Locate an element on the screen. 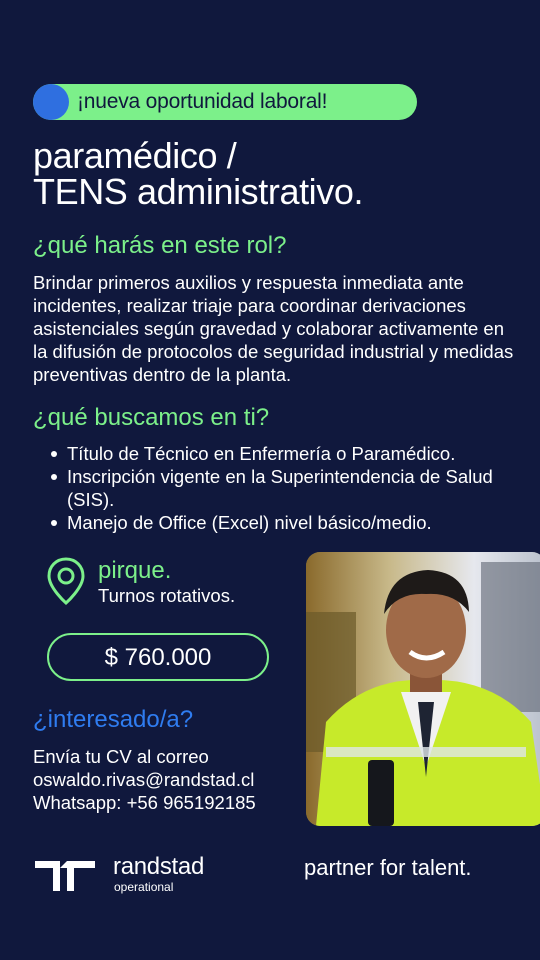 Image resolution: width=540 pixels, height=960 pixels. brand-tagline: partner for talent. is located at coordinates (388, 867).